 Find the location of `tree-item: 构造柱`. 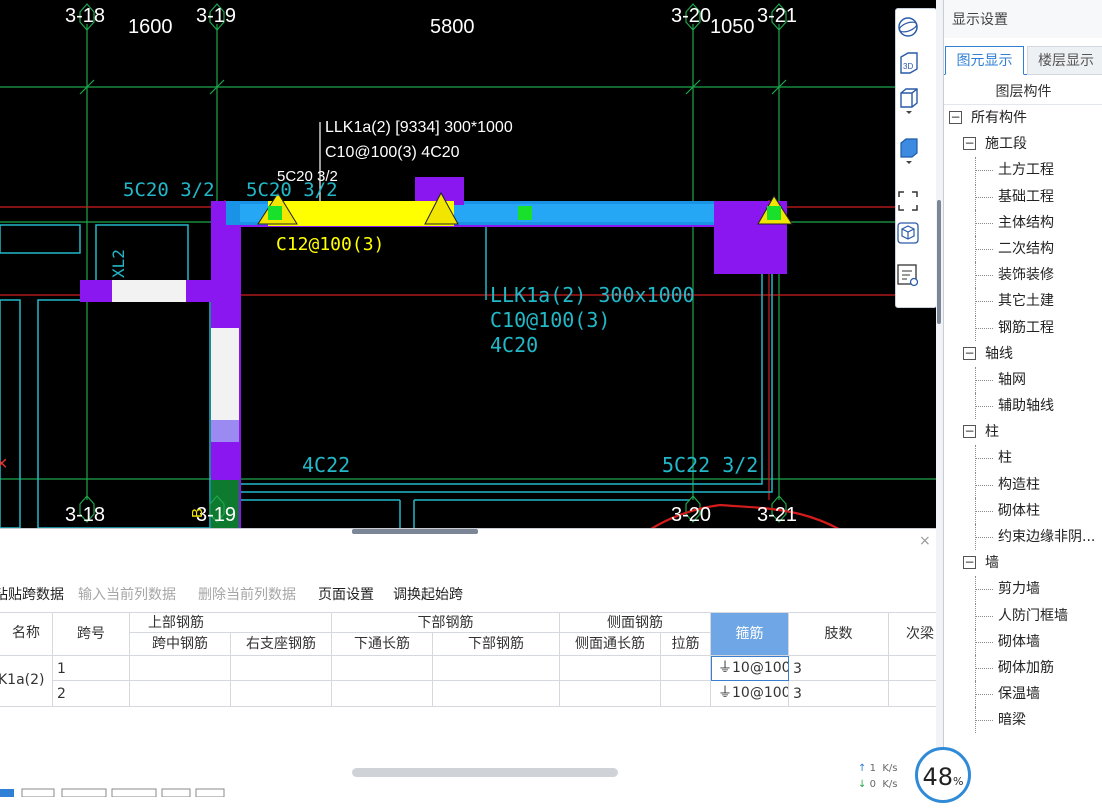

tree-item: 构造柱 is located at coordinates (1023, 484).